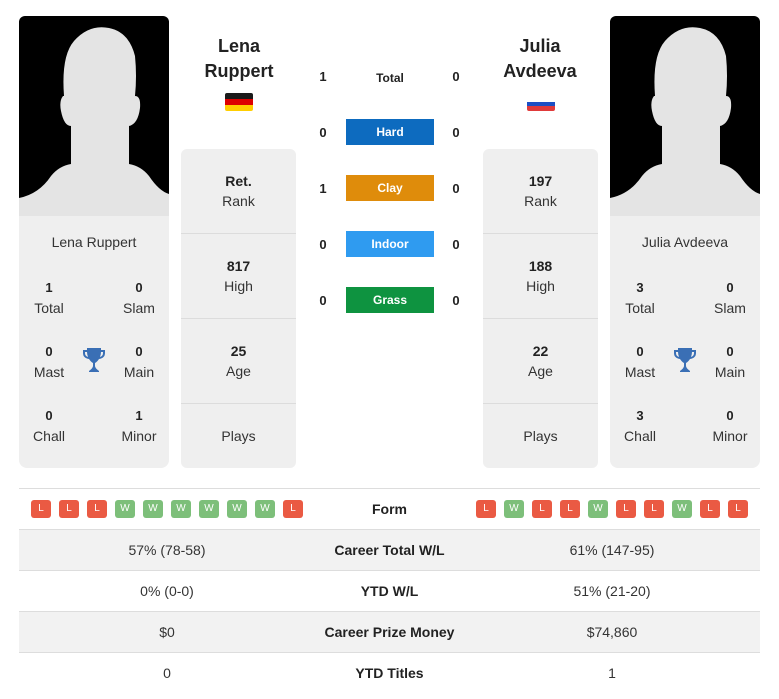 This screenshot has width=779, height=699. I want to click on player2-value: 51% (21-20), so click(612, 591).